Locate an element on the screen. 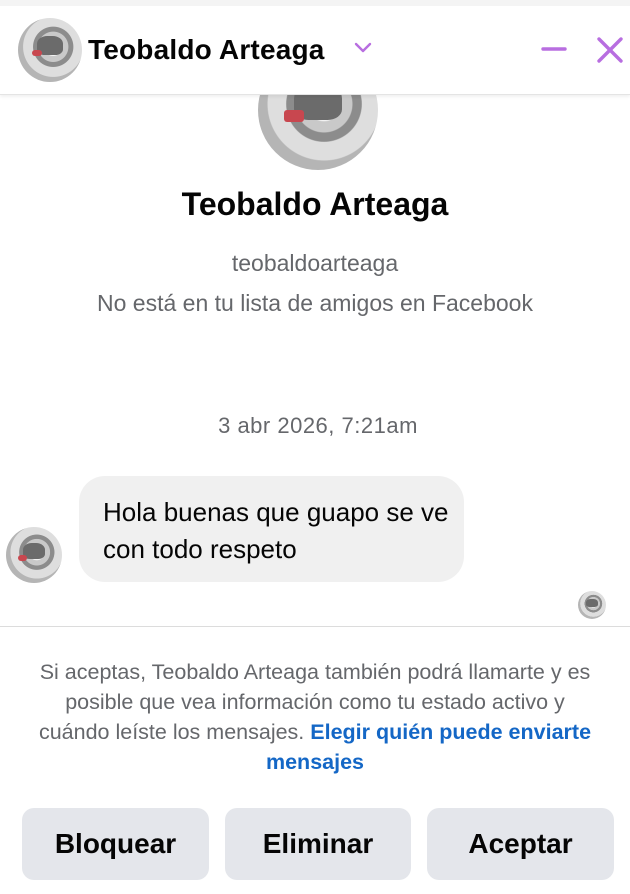 The image size is (630, 894). block-button: Bloquear is located at coordinates (115, 844).